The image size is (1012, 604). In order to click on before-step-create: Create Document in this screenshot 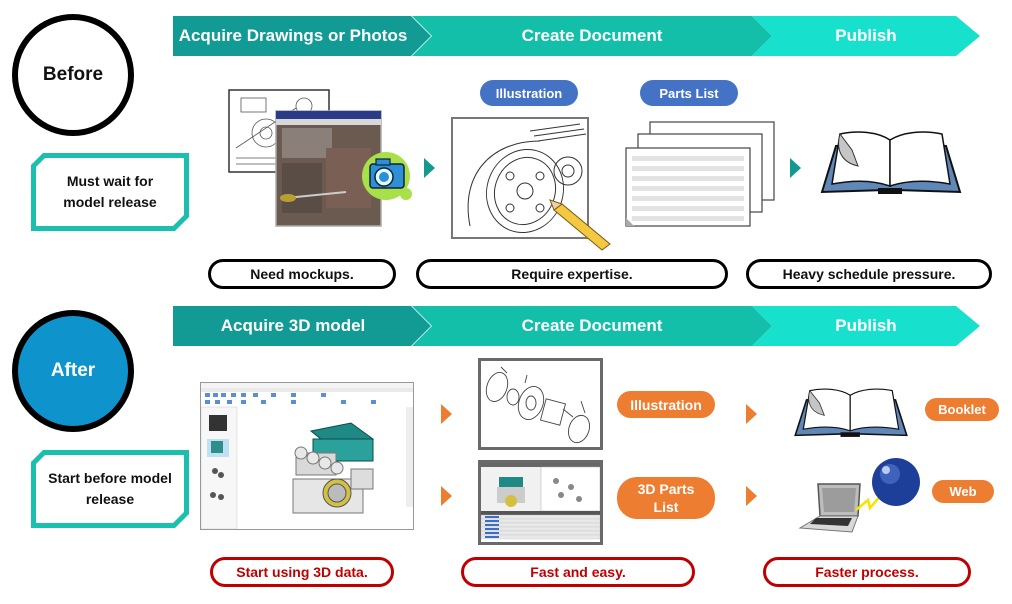, I will do `click(592, 36)`.